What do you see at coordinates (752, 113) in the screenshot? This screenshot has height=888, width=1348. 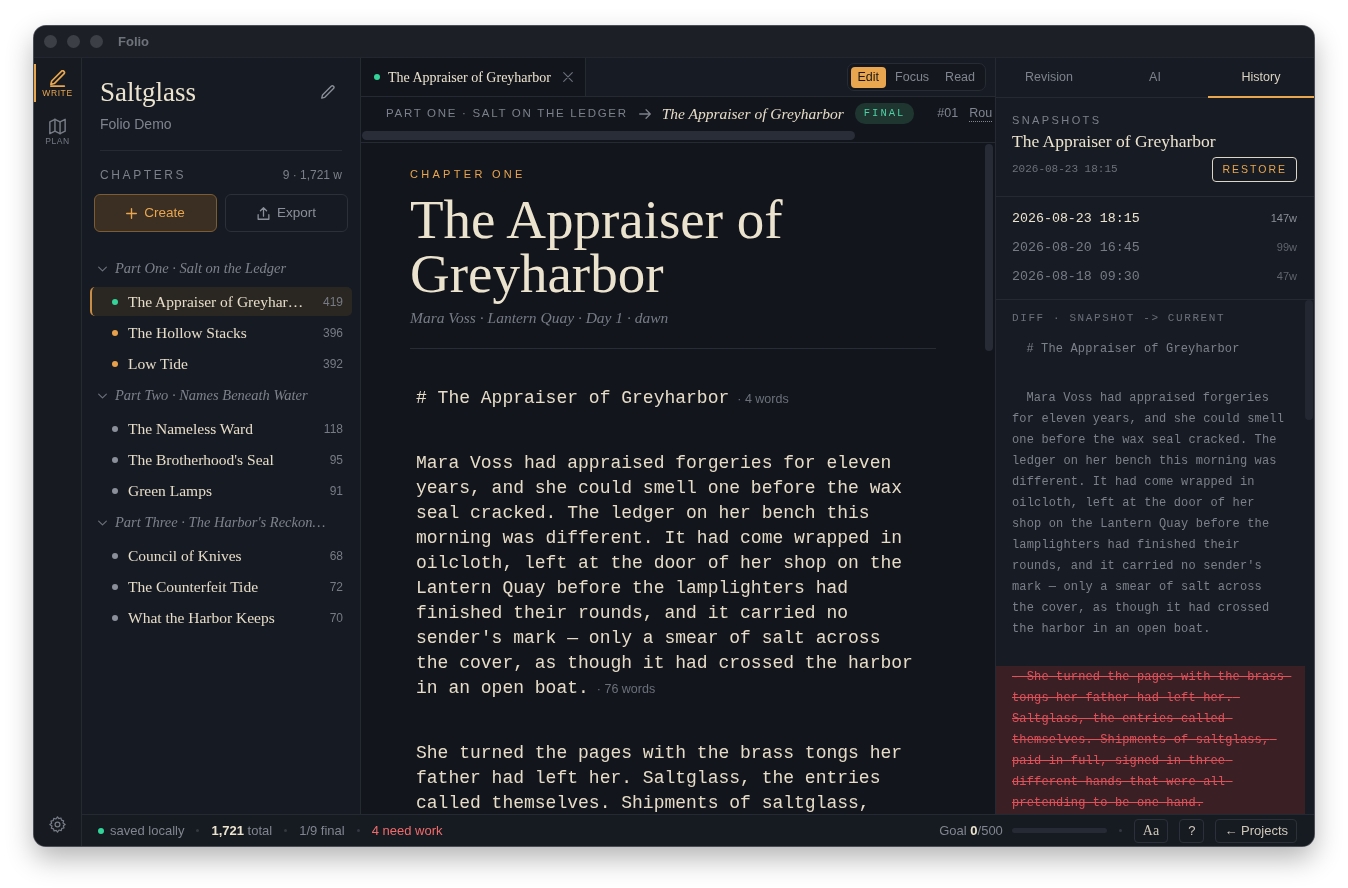 I see `chapter-name: The Appraiser of Greyharbor` at bounding box center [752, 113].